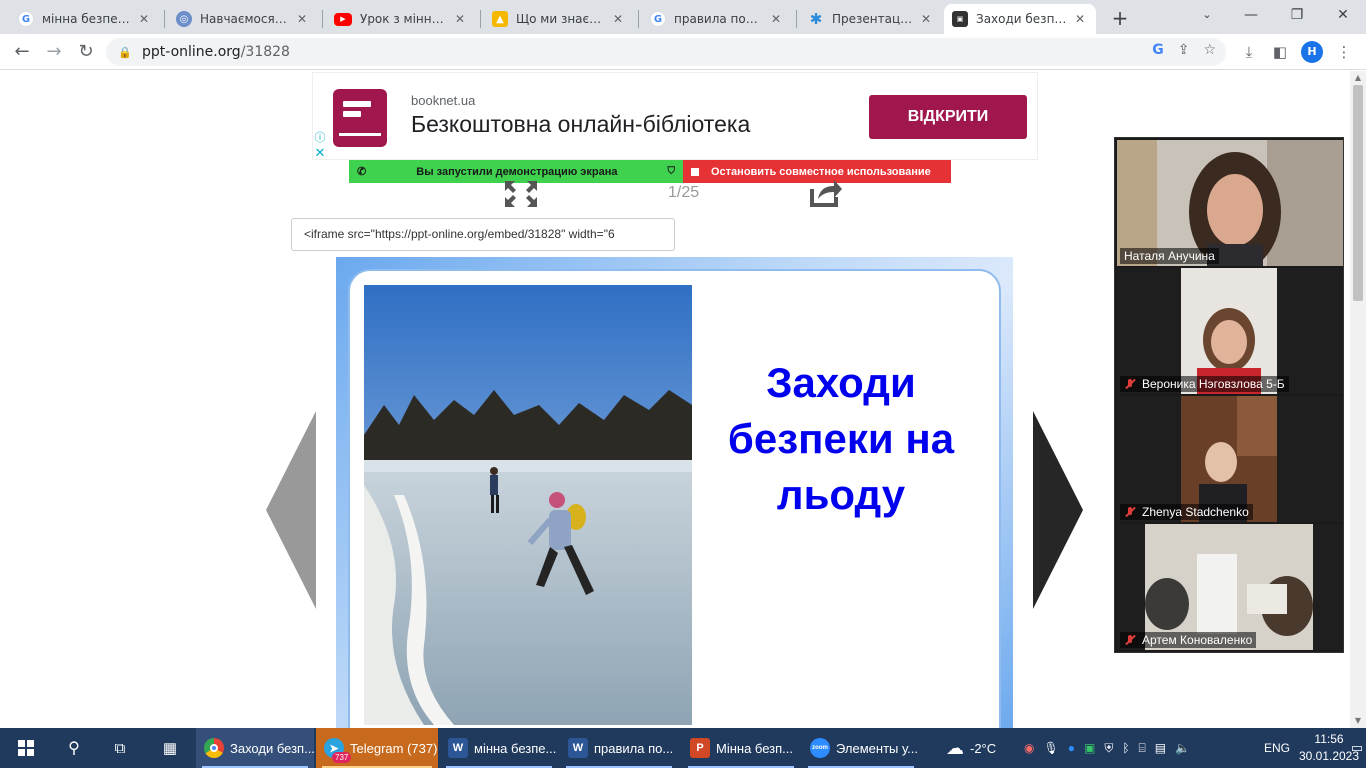  What do you see at coordinates (1312, 52) in the screenshot?
I see `profile-avatar: H` at bounding box center [1312, 52].